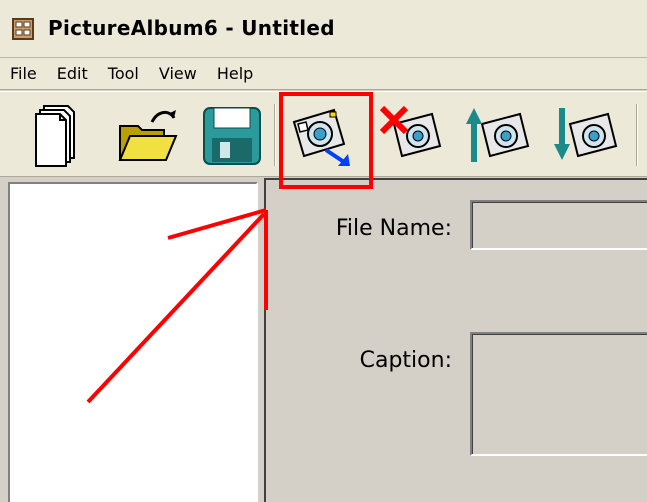  I want to click on open-button, so click(148, 136).